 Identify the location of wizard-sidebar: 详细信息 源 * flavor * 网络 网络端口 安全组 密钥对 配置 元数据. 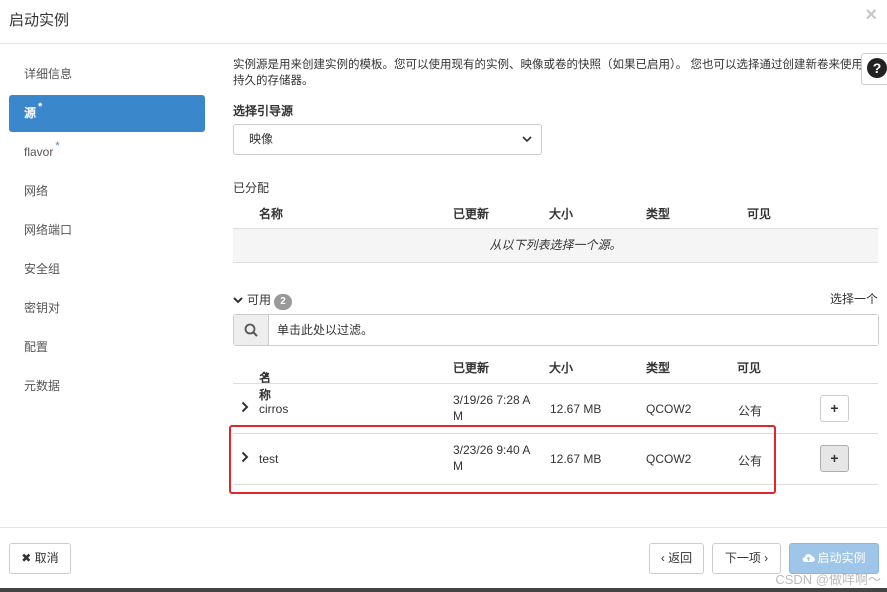
(107, 231).